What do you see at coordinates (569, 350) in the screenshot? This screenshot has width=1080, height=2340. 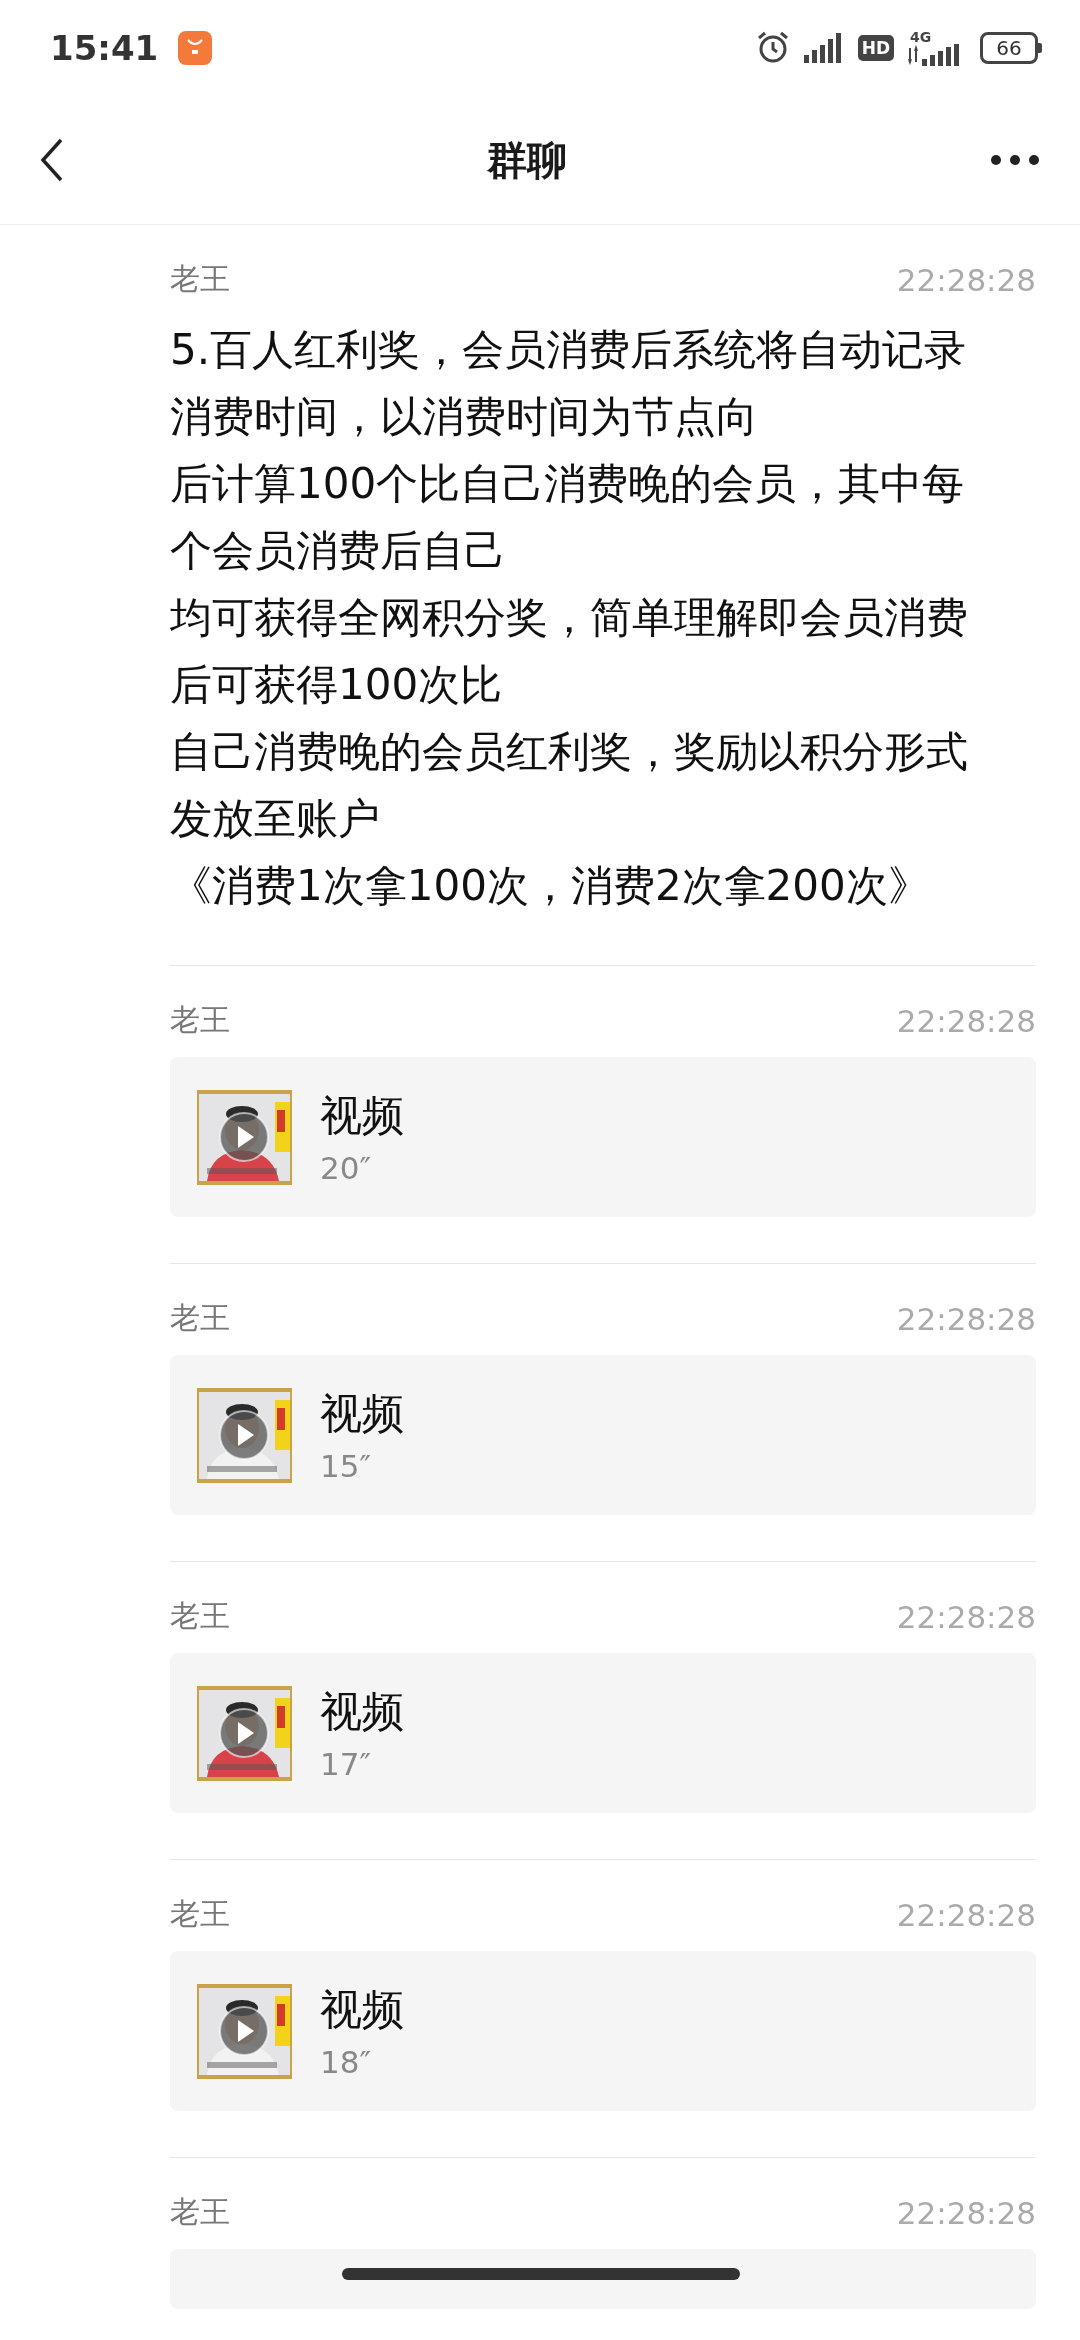 I see `message-text-line: 5.百人红利奖，会员消费后系统将自动记录` at bounding box center [569, 350].